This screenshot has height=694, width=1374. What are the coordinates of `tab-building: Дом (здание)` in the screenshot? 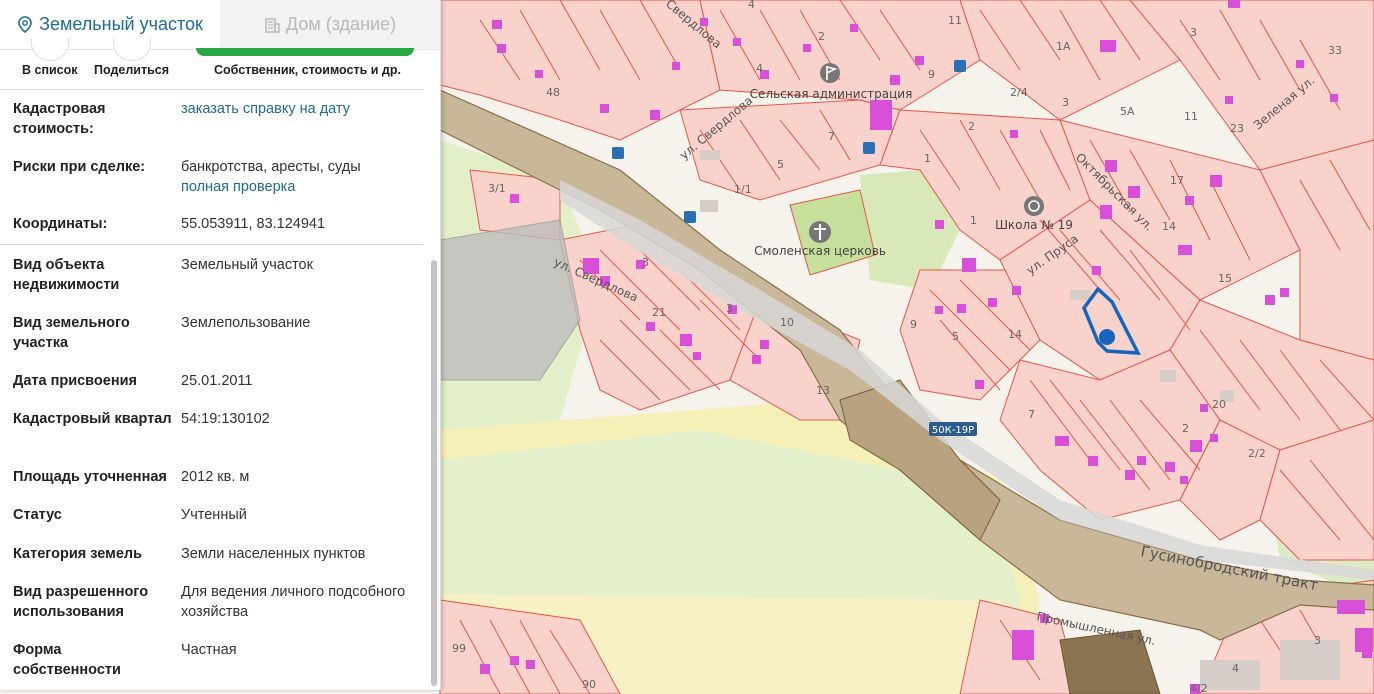 It's located at (330, 25).